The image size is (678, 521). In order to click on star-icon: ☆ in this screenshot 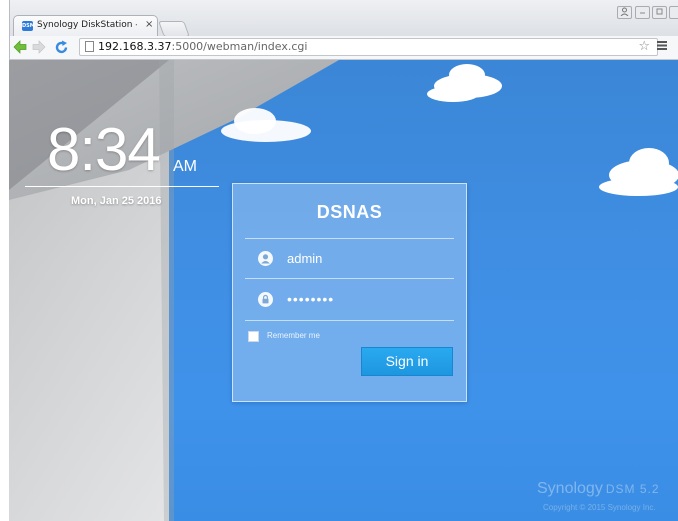, I will do `click(644, 47)`.